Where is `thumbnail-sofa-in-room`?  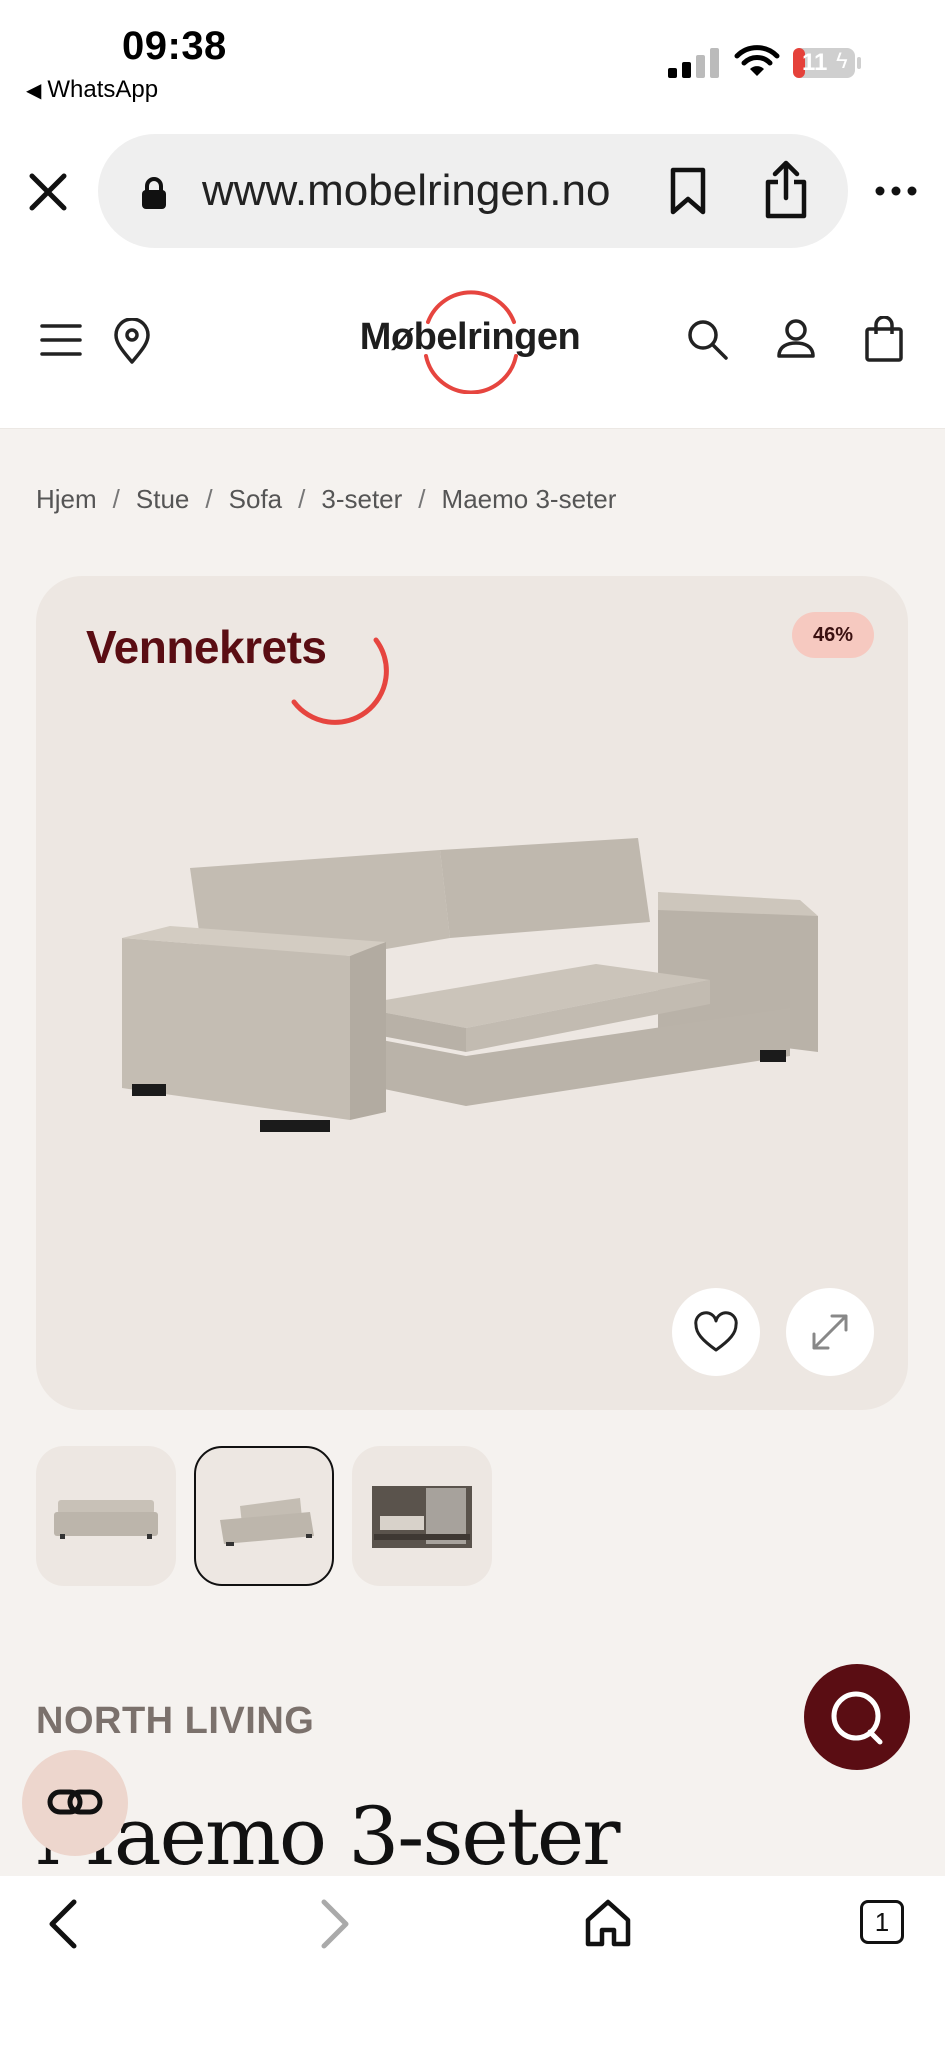
thumbnail-sofa-in-room is located at coordinates (422, 1516).